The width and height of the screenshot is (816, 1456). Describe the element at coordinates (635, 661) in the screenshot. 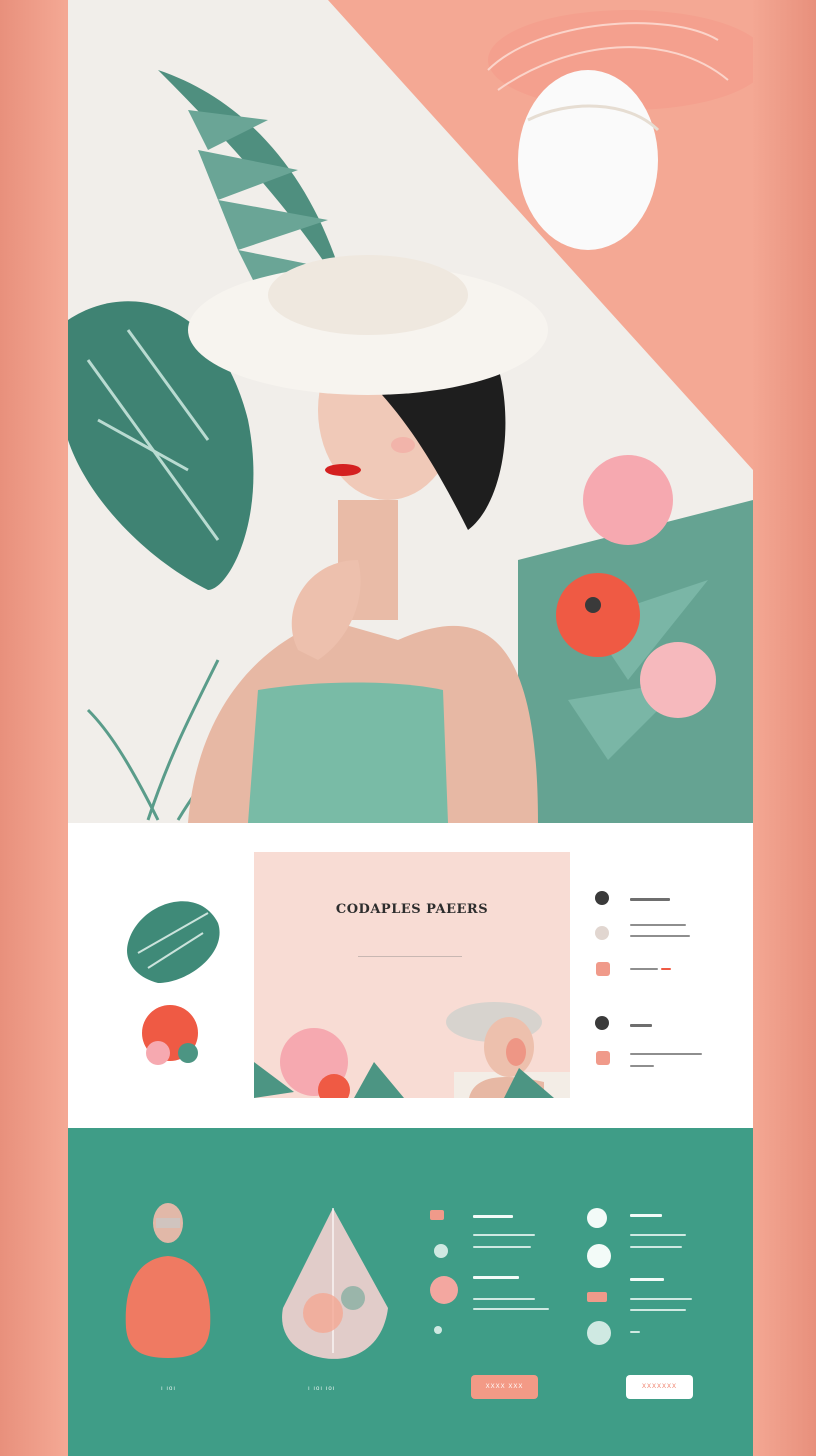

I see `tropical-leaves-icon` at that location.